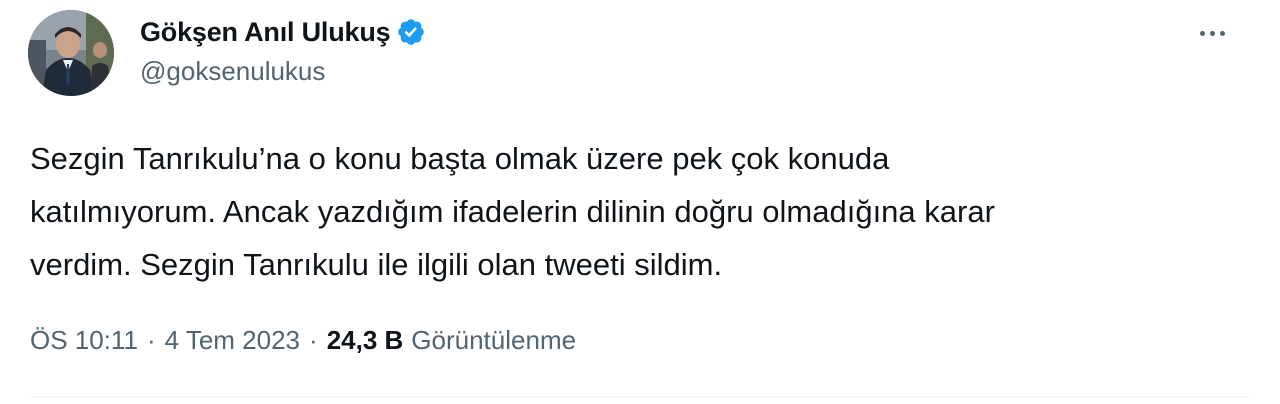 This screenshot has height=404, width=1280. Describe the element at coordinates (232, 71) in the screenshot. I see `author-handle: @goksenulukus` at that location.